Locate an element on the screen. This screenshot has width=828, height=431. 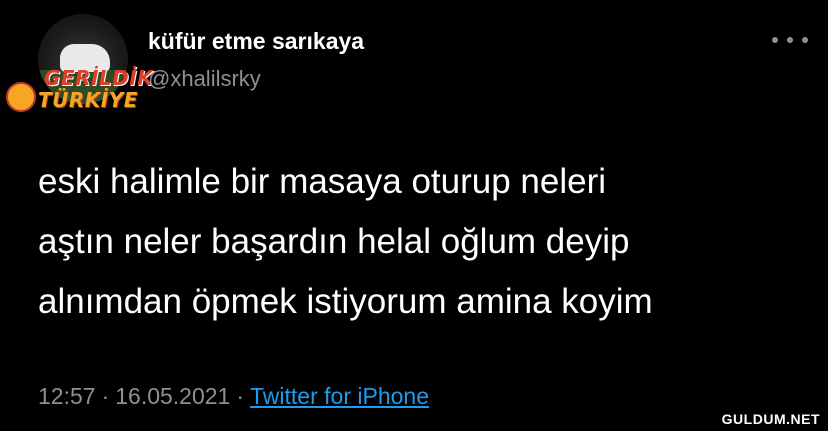
tweet-time: 12:57 is located at coordinates (67, 396).